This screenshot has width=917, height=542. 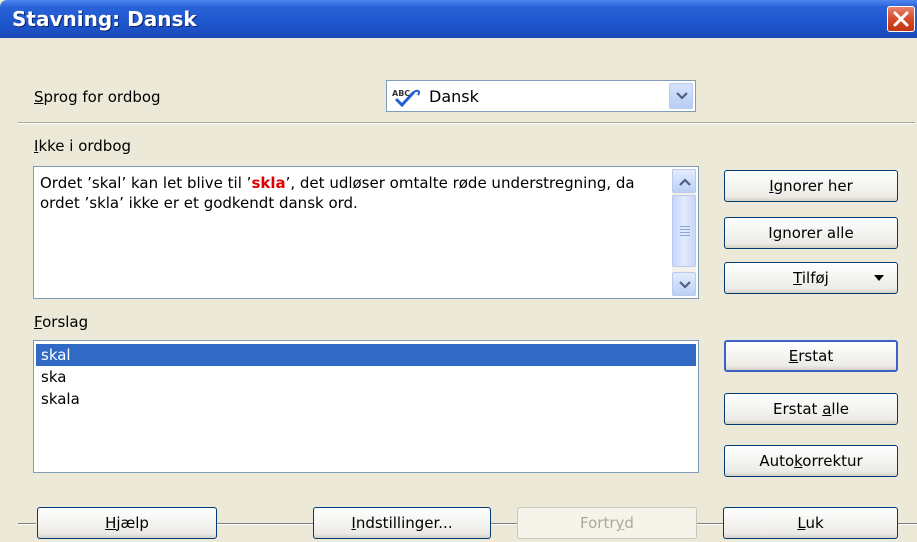 I want to click on misspelled-word: skla, so click(x=268, y=183).